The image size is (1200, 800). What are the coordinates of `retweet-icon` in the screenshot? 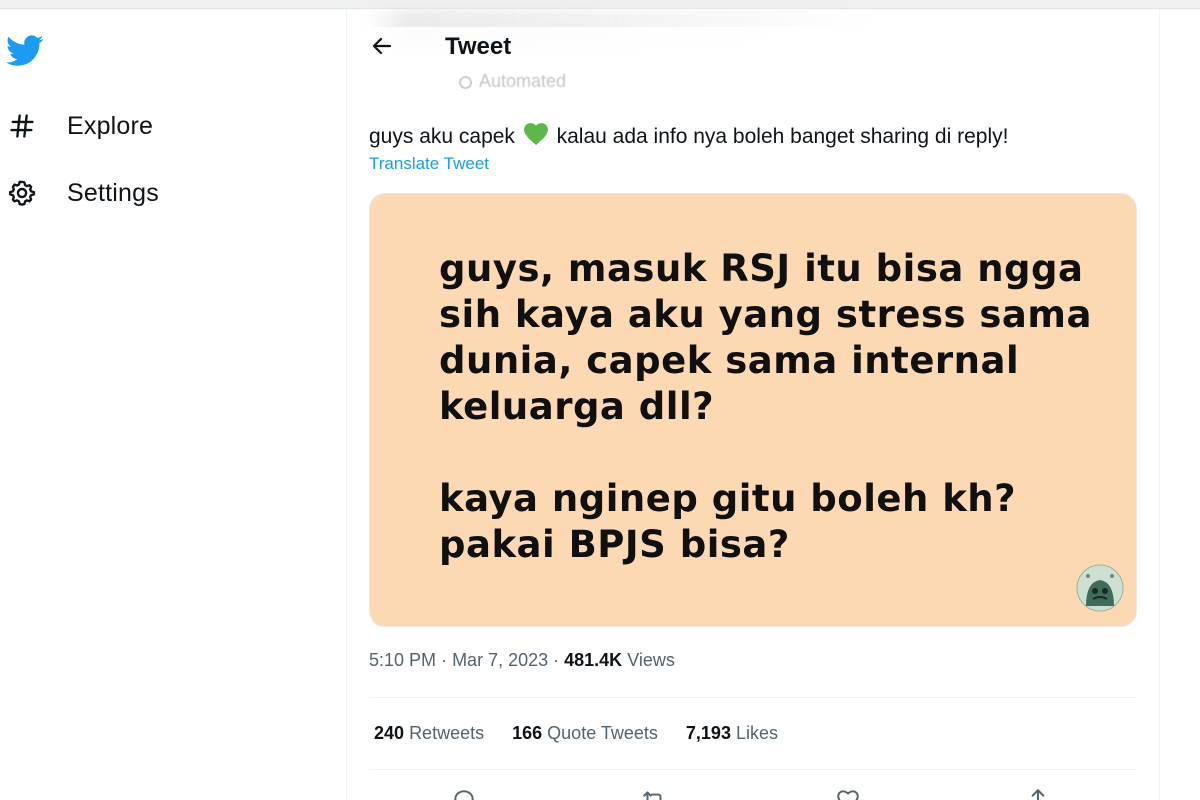 It's located at (654, 793).